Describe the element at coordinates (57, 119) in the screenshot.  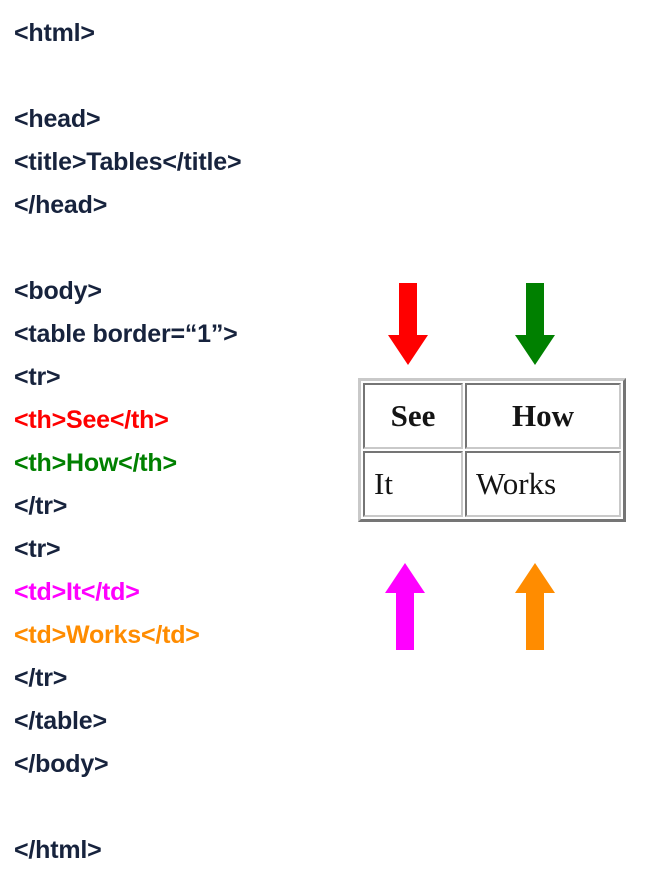
I see `code-line: <head>` at that location.